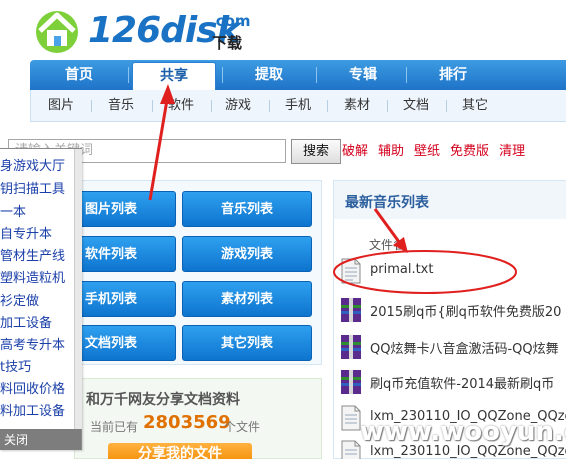 Image resolution: width=566 pixels, height=459 pixels. Describe the element at coordinates (363, 75) in the screenshot. I see `tab-album: 专辑` at that location.